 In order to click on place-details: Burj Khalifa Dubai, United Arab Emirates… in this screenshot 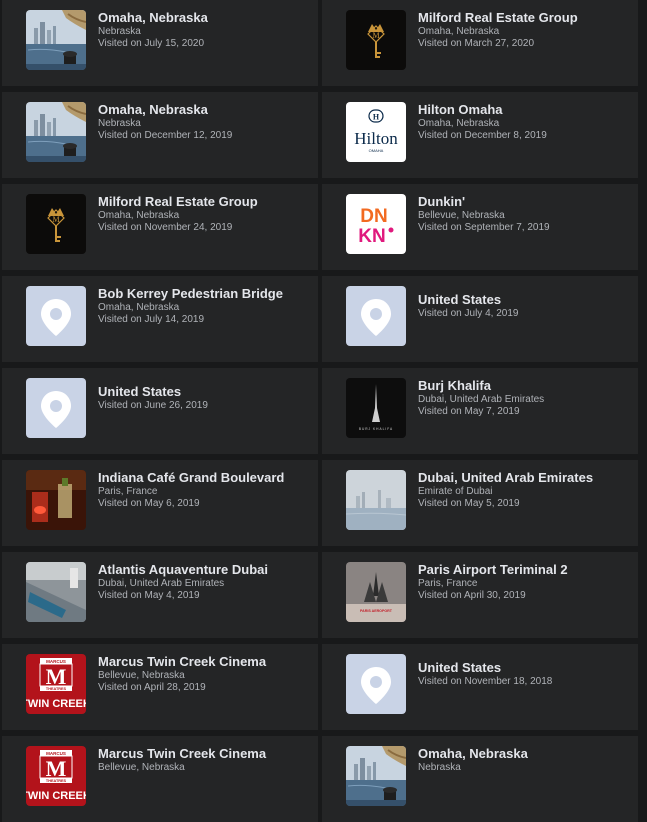, I will do `click(524, 398)`.